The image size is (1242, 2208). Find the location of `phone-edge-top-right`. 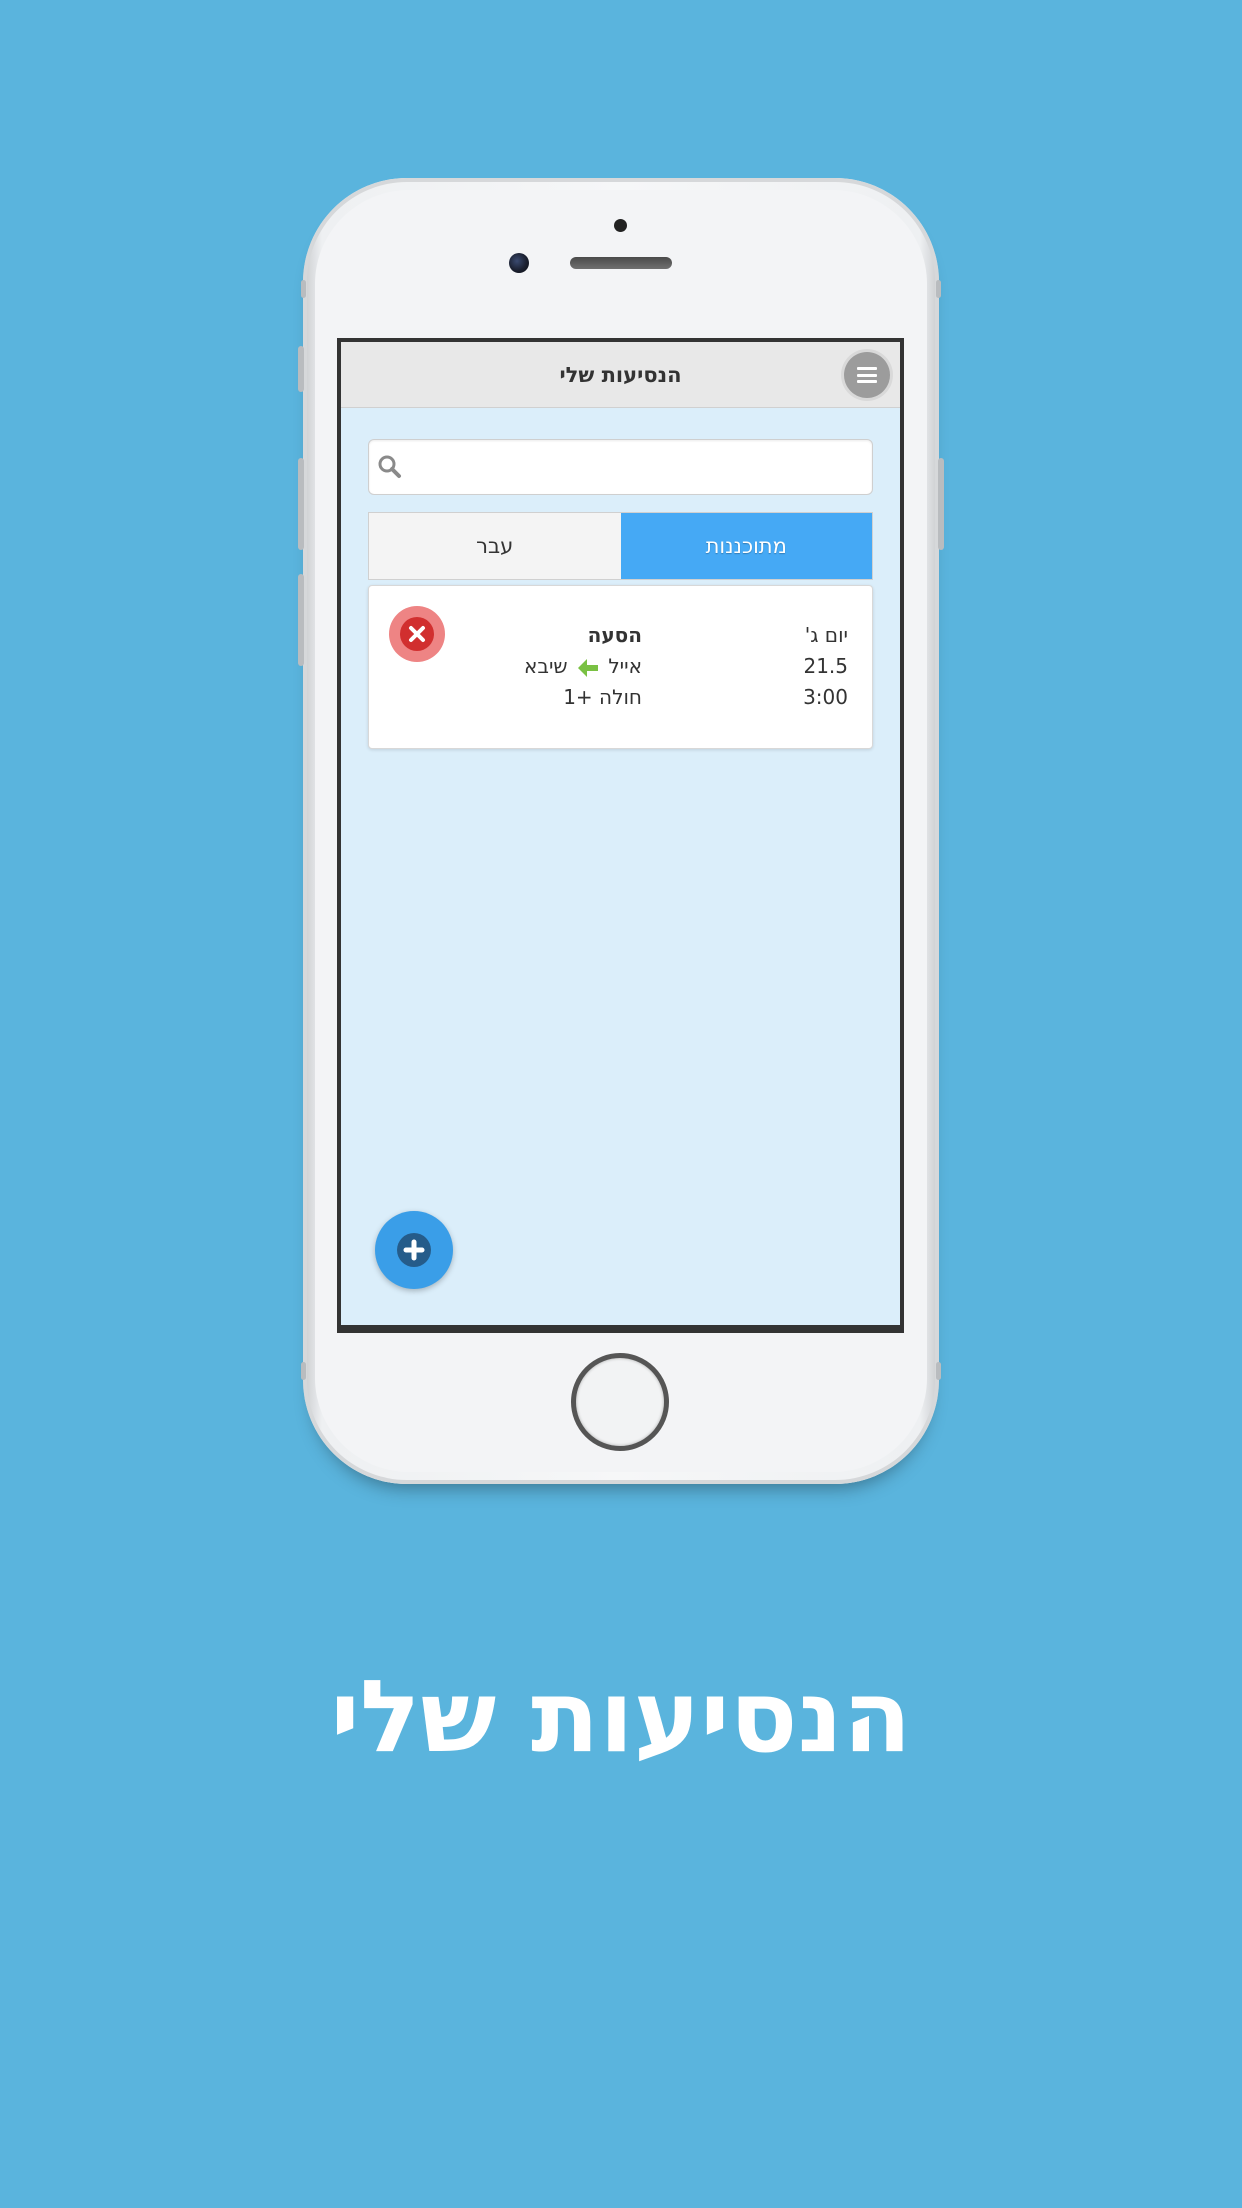

phone-edge-top-right is located at coordinates (938, 289).